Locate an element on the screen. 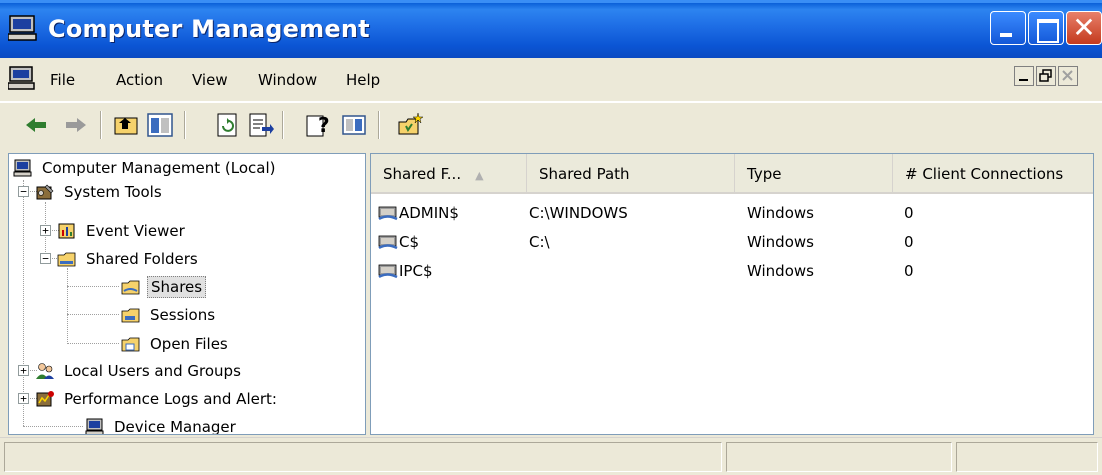 The image size is (1102, 475). show-hide-action-pane-icon is located at coordinates (354, 125).